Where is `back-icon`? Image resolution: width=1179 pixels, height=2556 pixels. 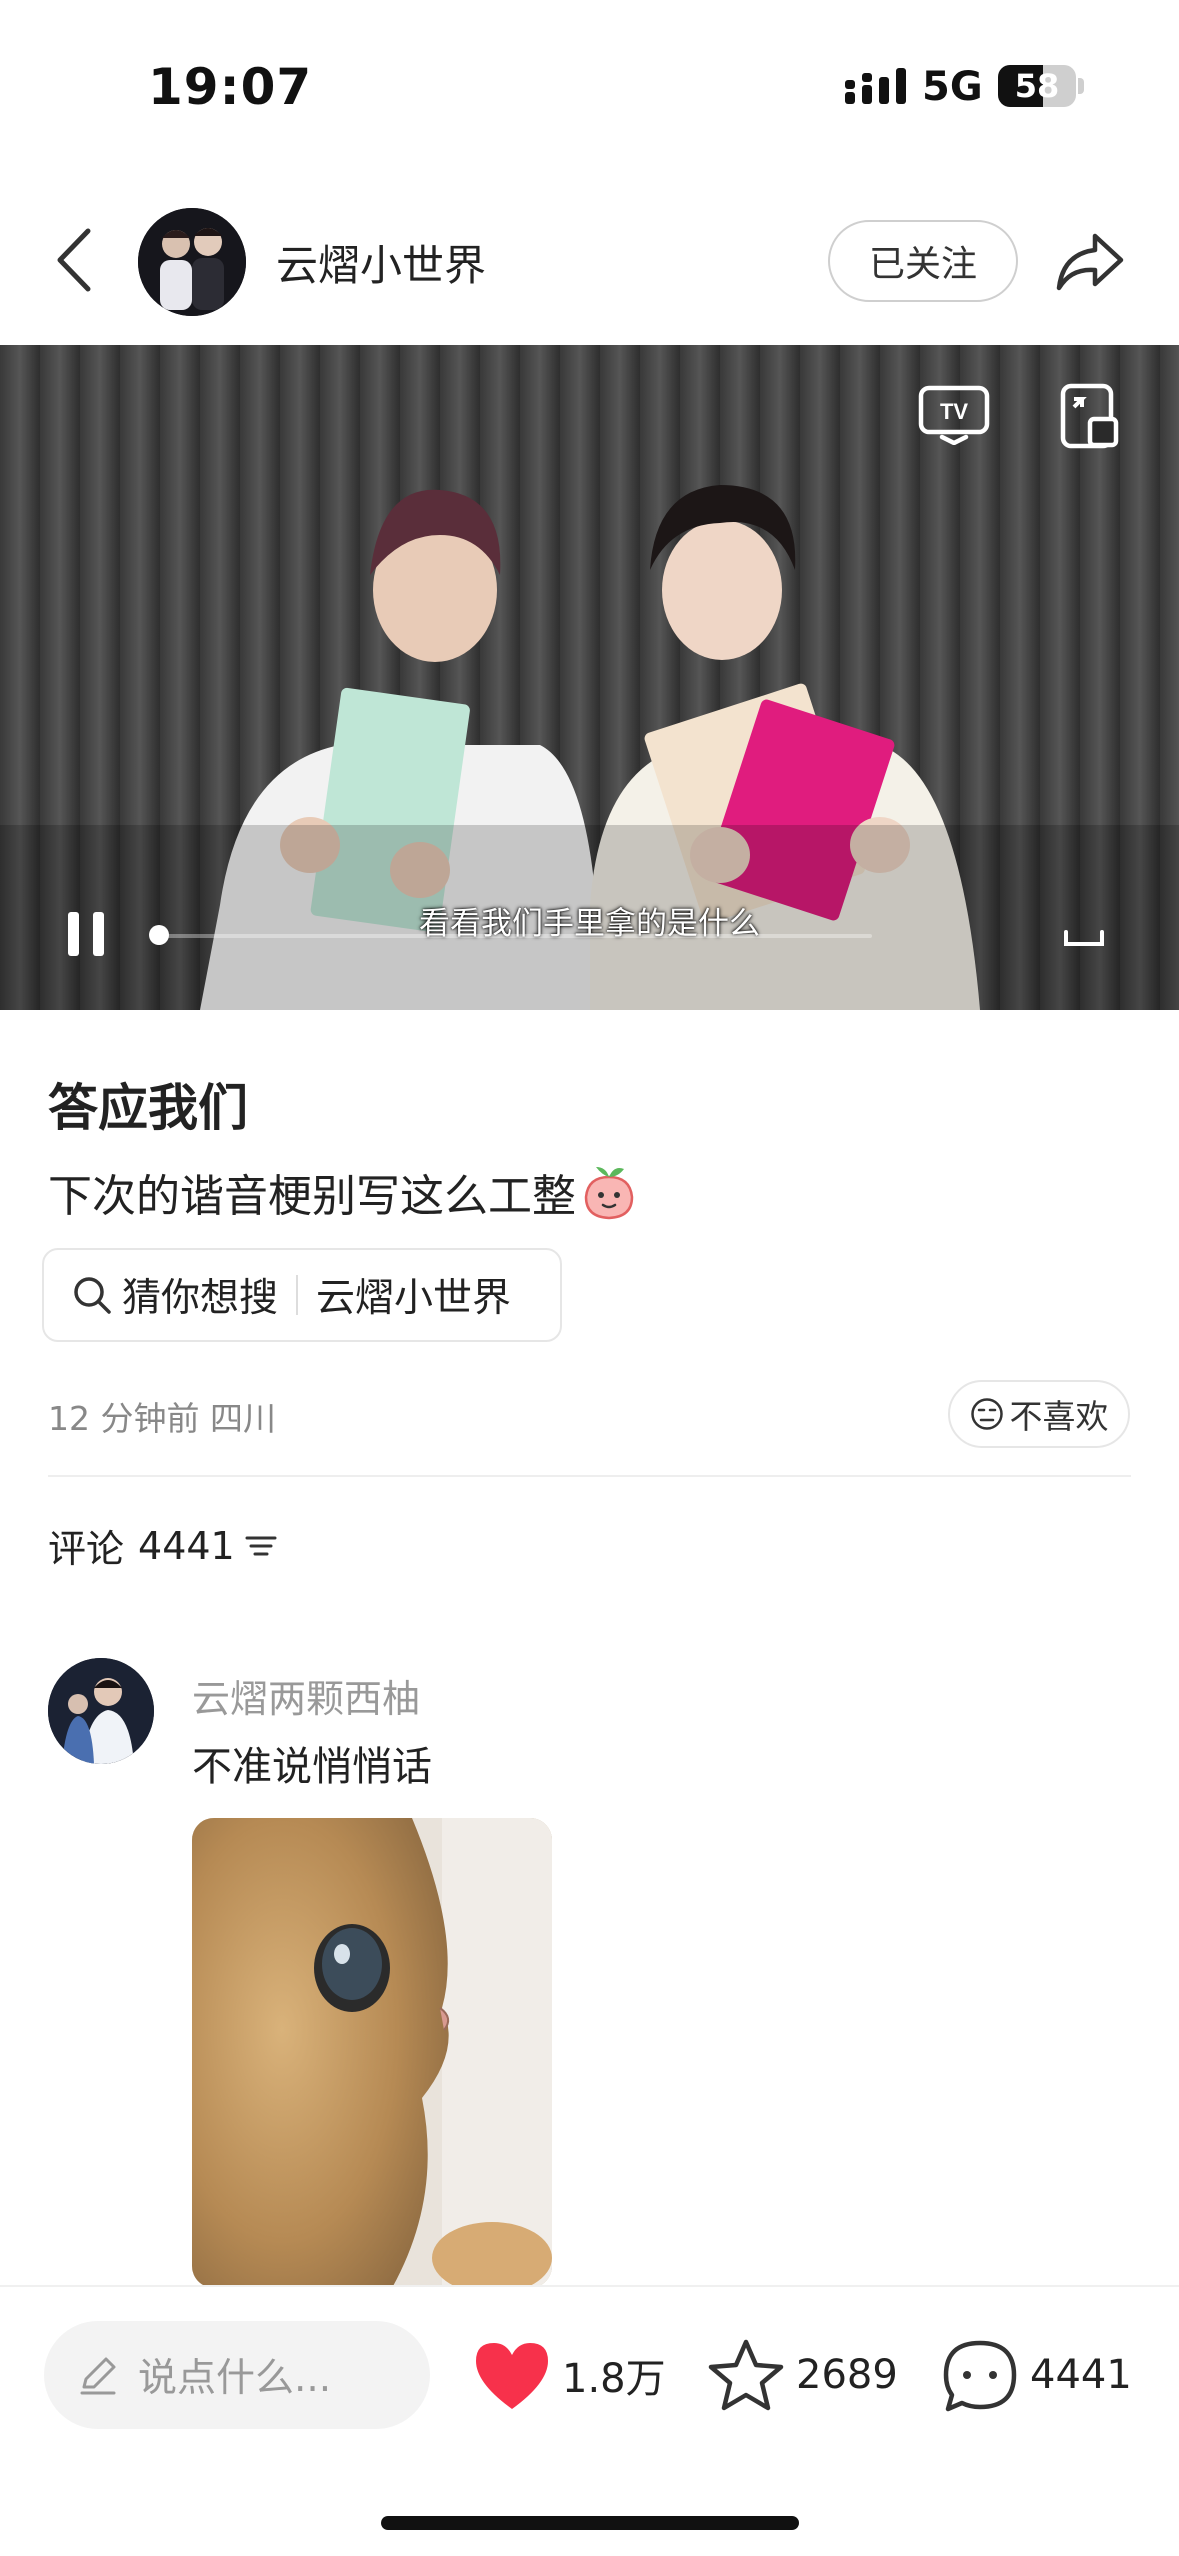
back-icon is located at coordinates (74, 260).